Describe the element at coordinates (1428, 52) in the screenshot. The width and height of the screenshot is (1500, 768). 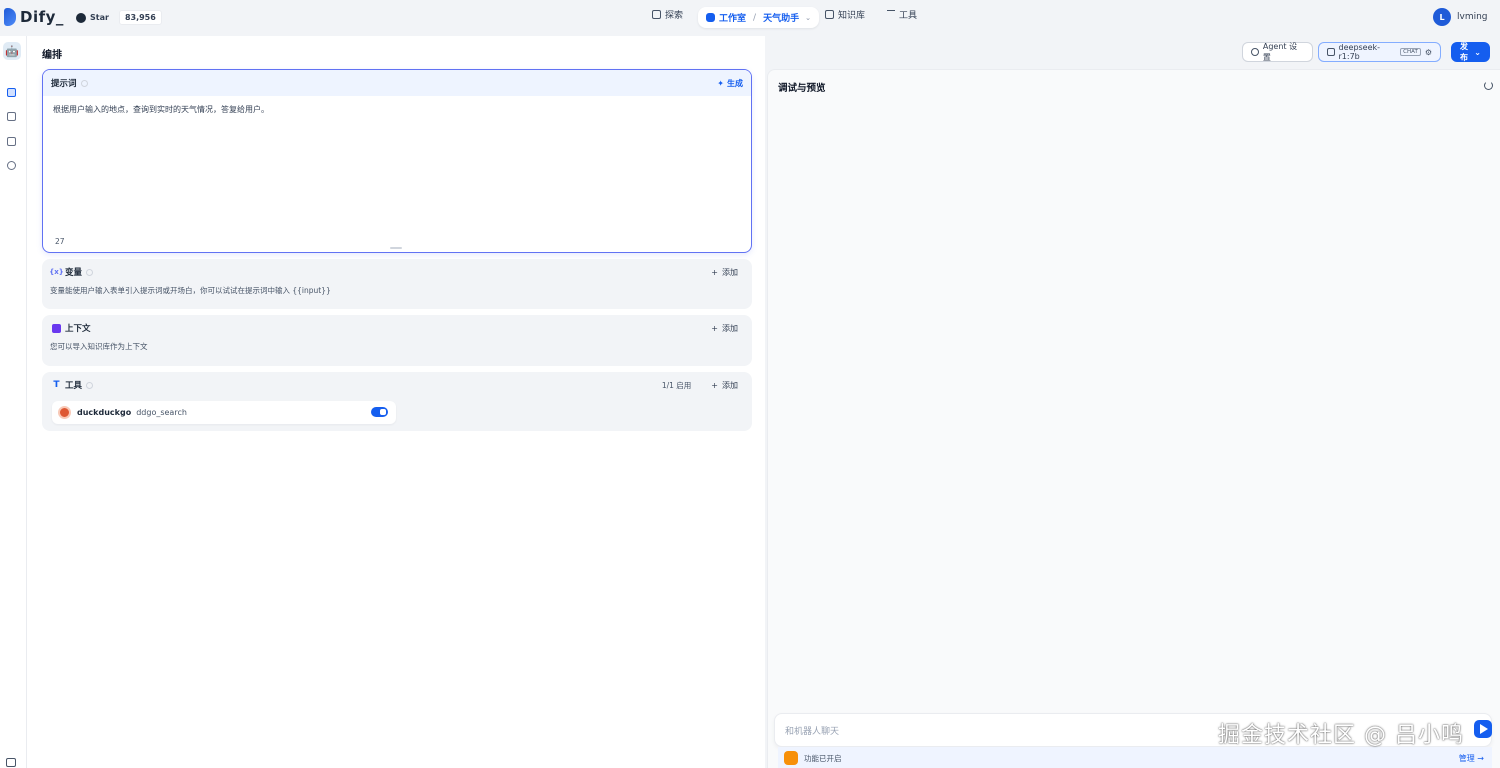
I see `settings-sliders-icon: ⚙` at that location.